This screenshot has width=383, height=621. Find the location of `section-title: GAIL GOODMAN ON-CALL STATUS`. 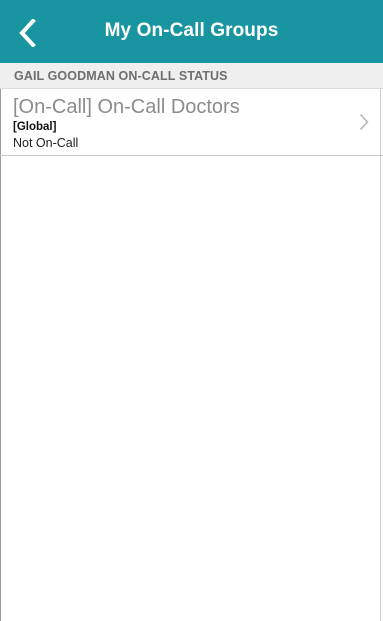

section-title: GAIL GOODMAN ON-CALL STATUS is located at coordinates (121, 76).